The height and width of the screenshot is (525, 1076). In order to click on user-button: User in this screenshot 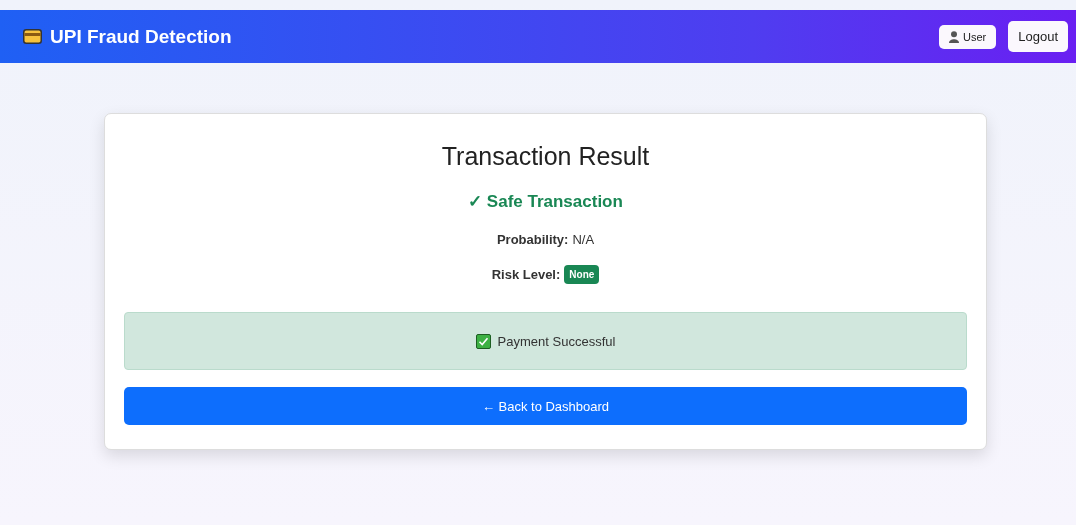, I will do `click(968, 36)`.